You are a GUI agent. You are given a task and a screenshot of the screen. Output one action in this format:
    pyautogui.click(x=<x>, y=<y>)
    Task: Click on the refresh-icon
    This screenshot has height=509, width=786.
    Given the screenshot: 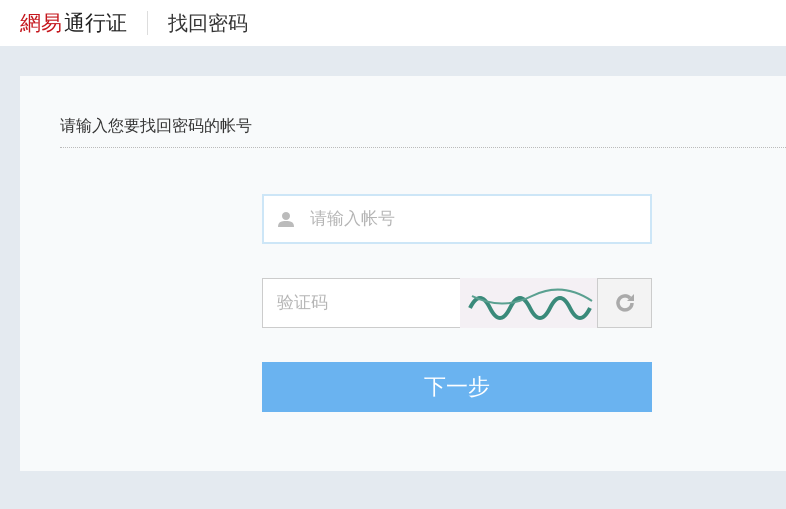 What is the action you would take?
    pyautogui.click(x=625, y=303)
    